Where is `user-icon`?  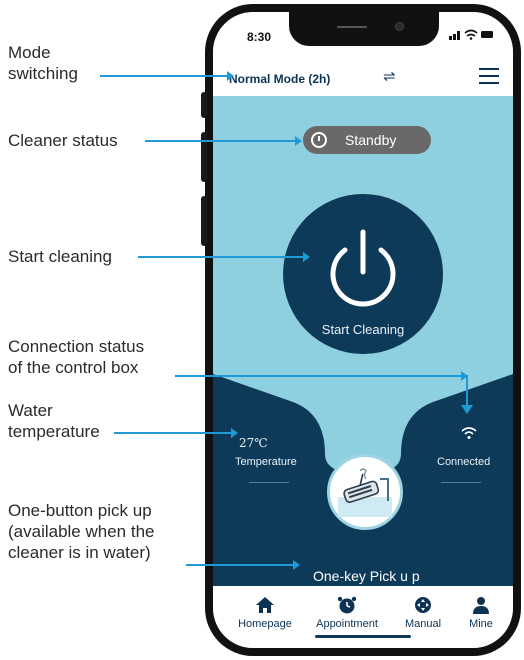
user-icon is located at coordinates (481, 605).